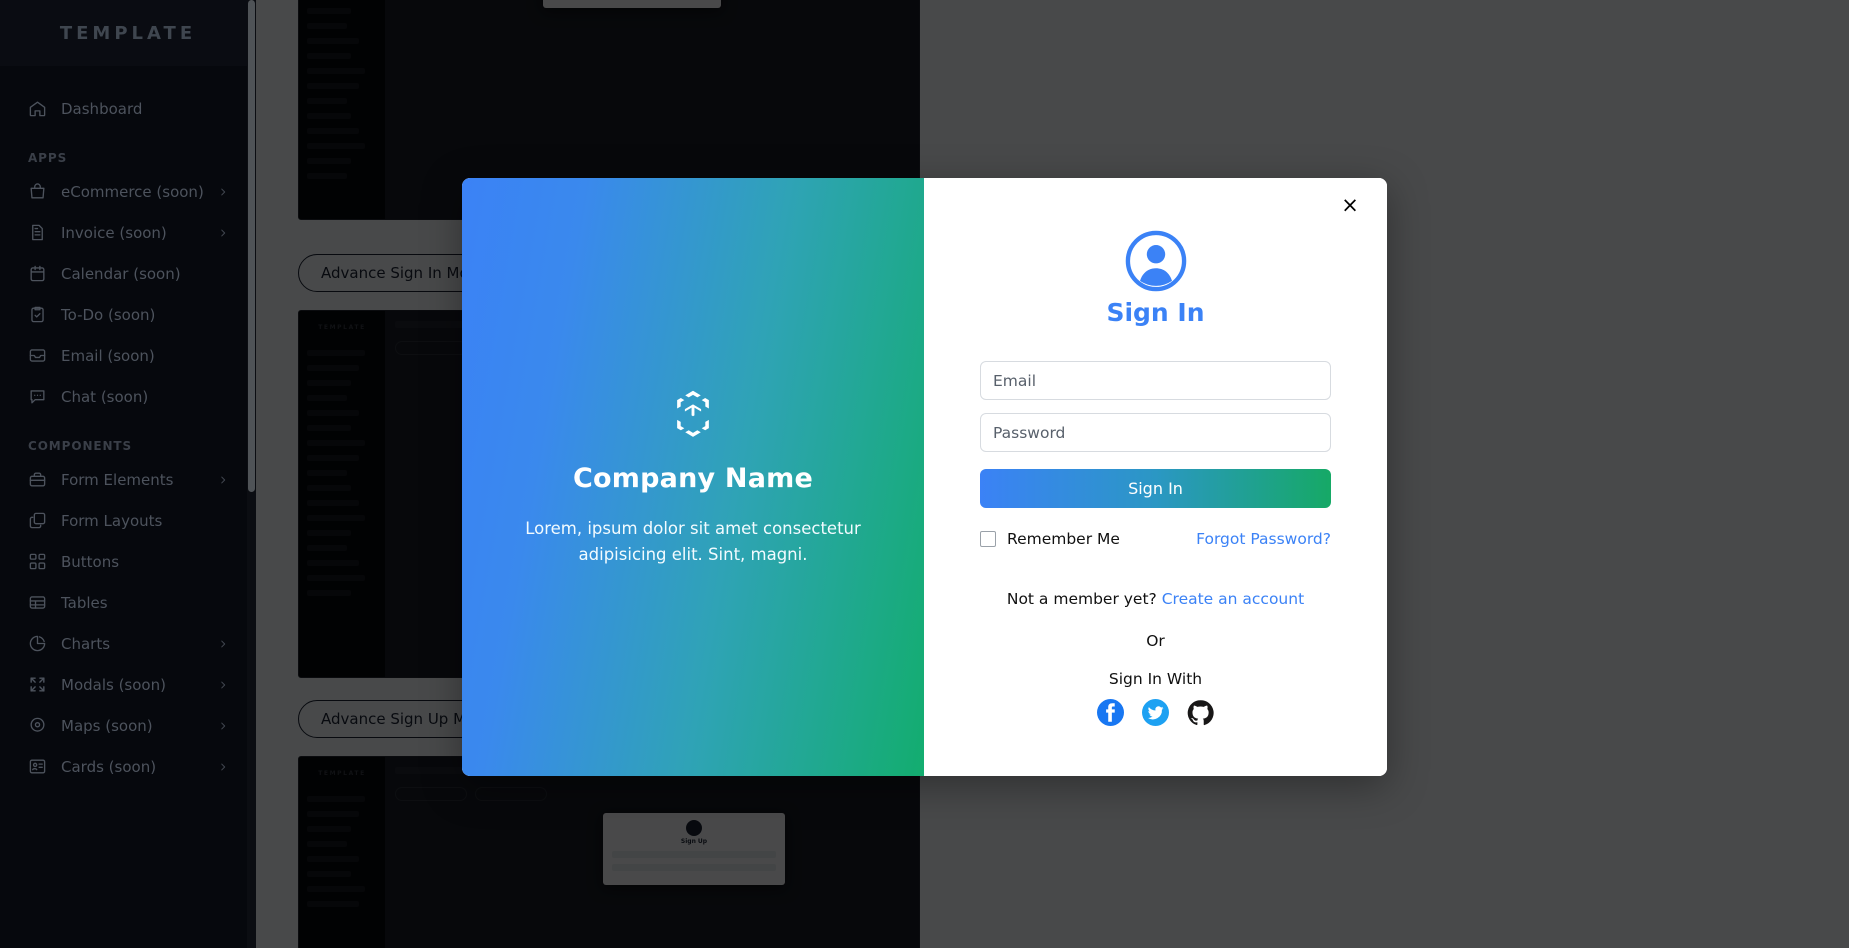 The height and width of the screenshot is (948, 1849). Describe the element at coordinates (37, 520) in the screenshot. I see `copy-icon` at that location.